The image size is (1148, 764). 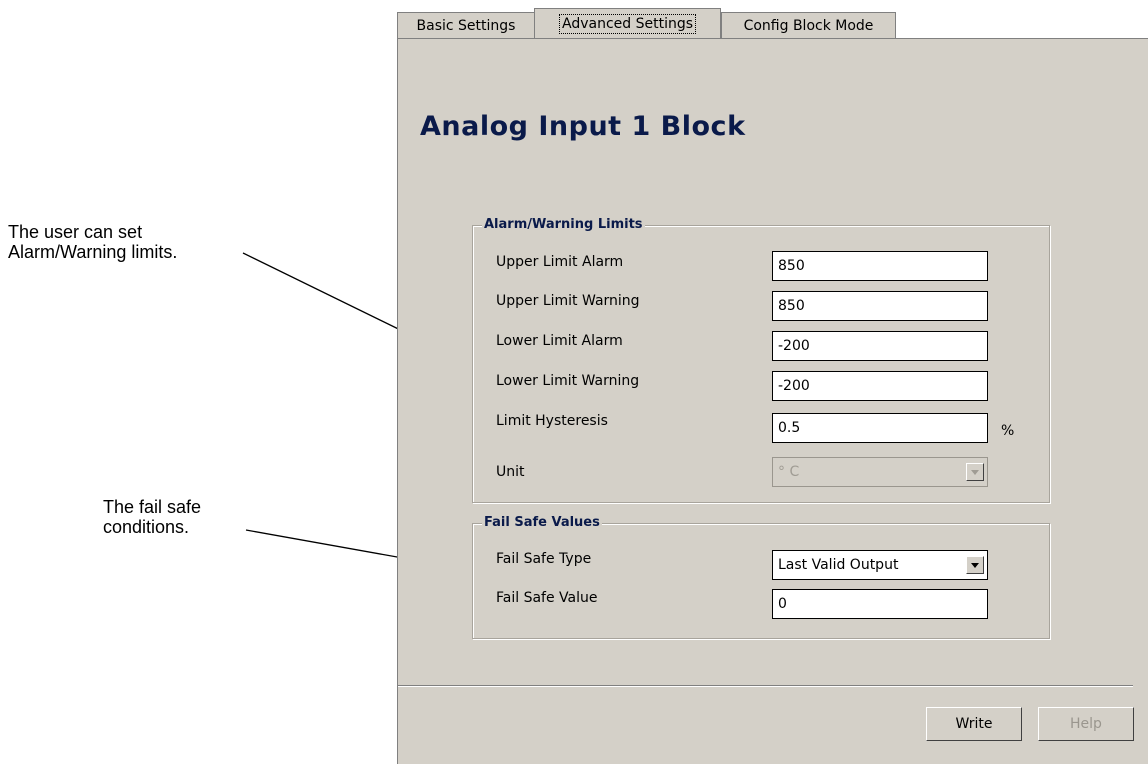 What do you see at coordinates (974, 724) in the screenshot?
I see `write-button: Write` at bounding box center [974, 724].